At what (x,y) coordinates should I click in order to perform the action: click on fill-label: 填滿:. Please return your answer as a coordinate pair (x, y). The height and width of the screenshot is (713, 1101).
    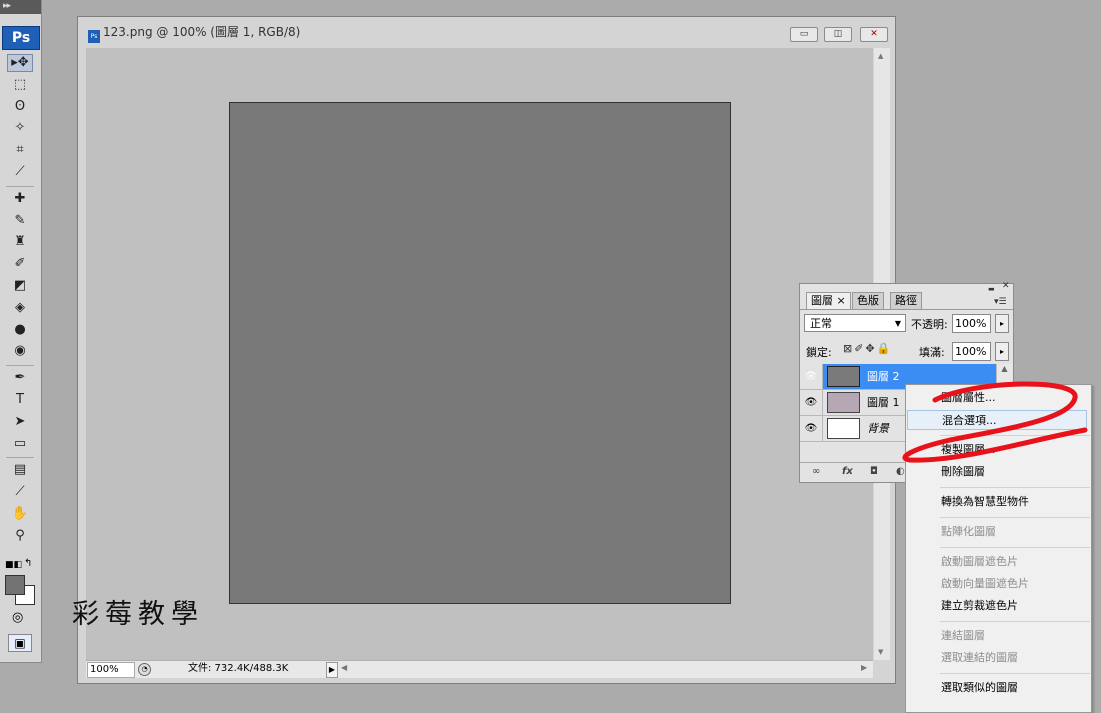
    Looking at the image, I should click on (932, 352).